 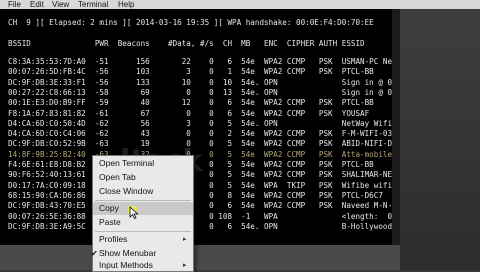 What do you see at coordinates (126, 4) in the screenshot?
I see `menu-help: Help` at bounding box center [126, 4].